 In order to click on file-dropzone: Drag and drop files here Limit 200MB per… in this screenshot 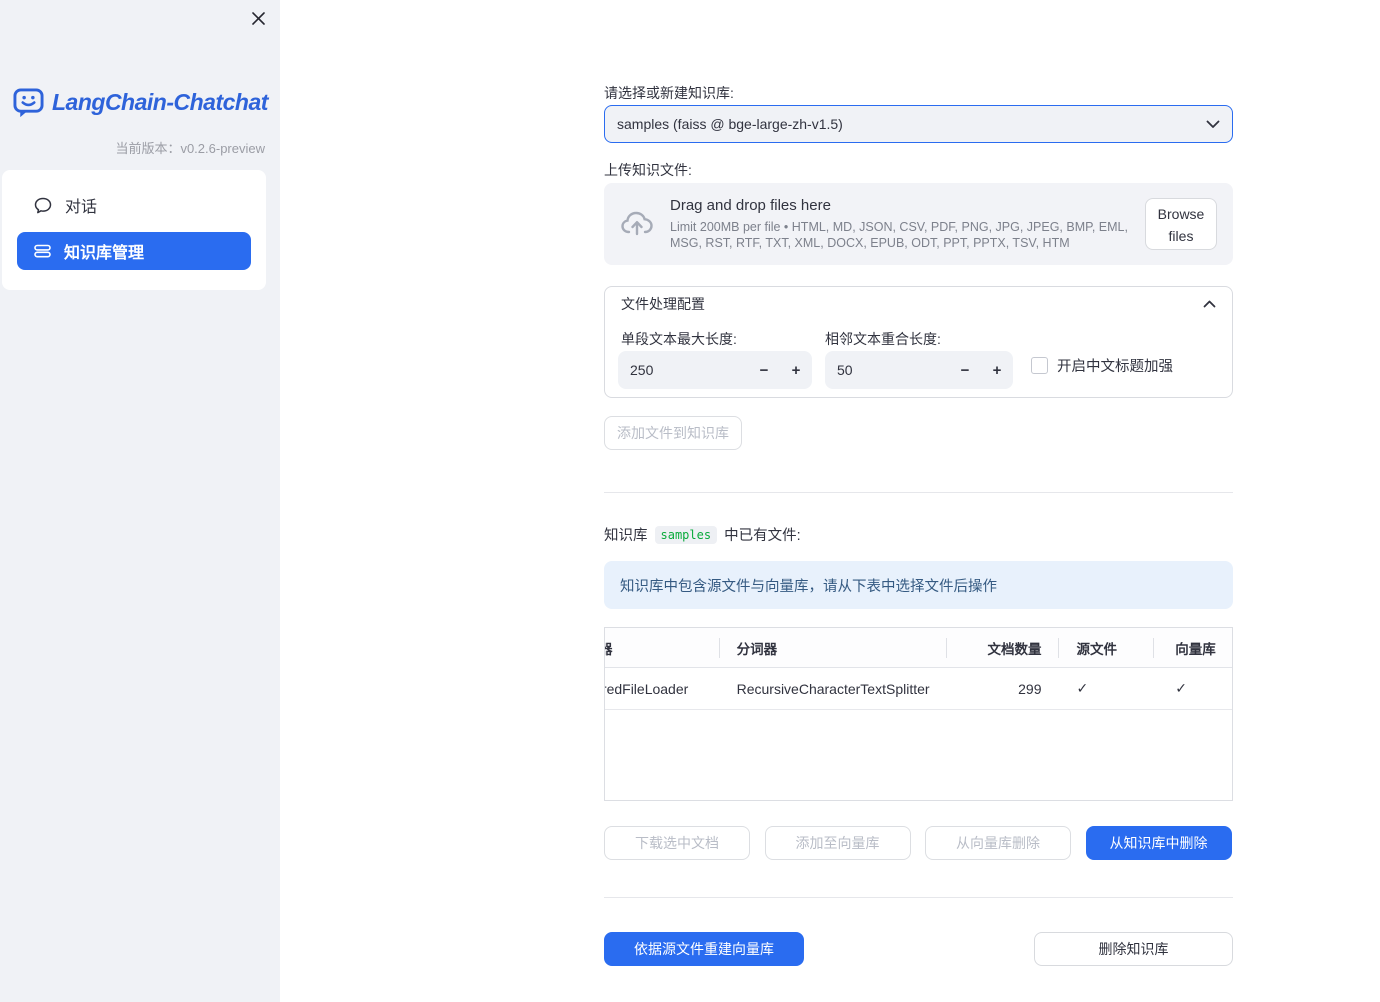, I will do `click(918, 224)`.